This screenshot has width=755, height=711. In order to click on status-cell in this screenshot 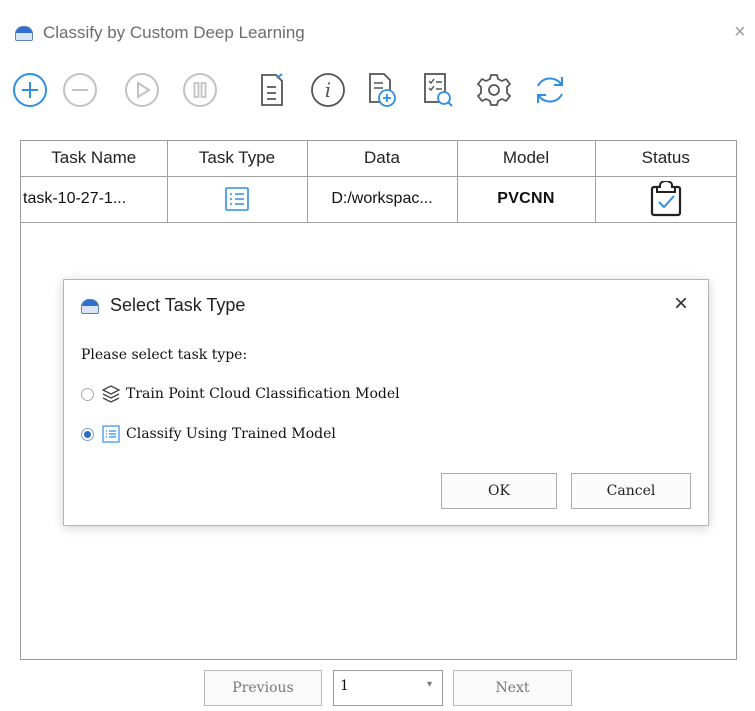, I will do `click(665, 199)`.